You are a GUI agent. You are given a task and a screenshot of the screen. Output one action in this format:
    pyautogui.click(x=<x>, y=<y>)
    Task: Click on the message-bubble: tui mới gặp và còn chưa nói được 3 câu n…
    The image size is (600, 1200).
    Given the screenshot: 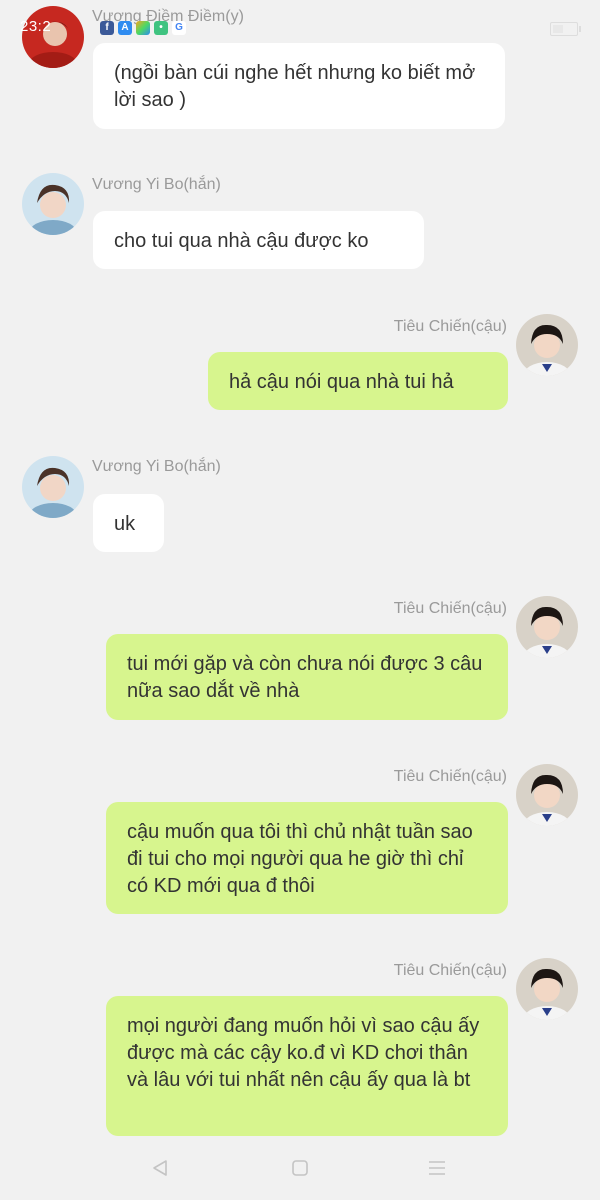 What is the action you would take?
    pyautogui.click(x=307, y=677)
    